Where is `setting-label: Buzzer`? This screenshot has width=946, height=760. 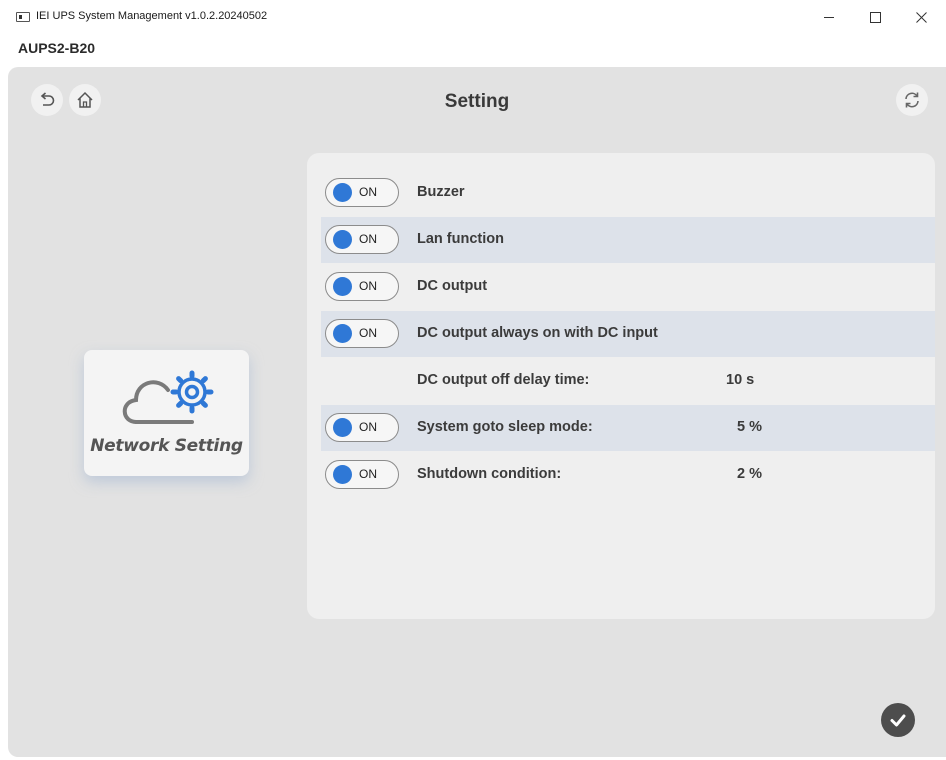 setting-label: Buzzer is located at coordinates (441, 192).